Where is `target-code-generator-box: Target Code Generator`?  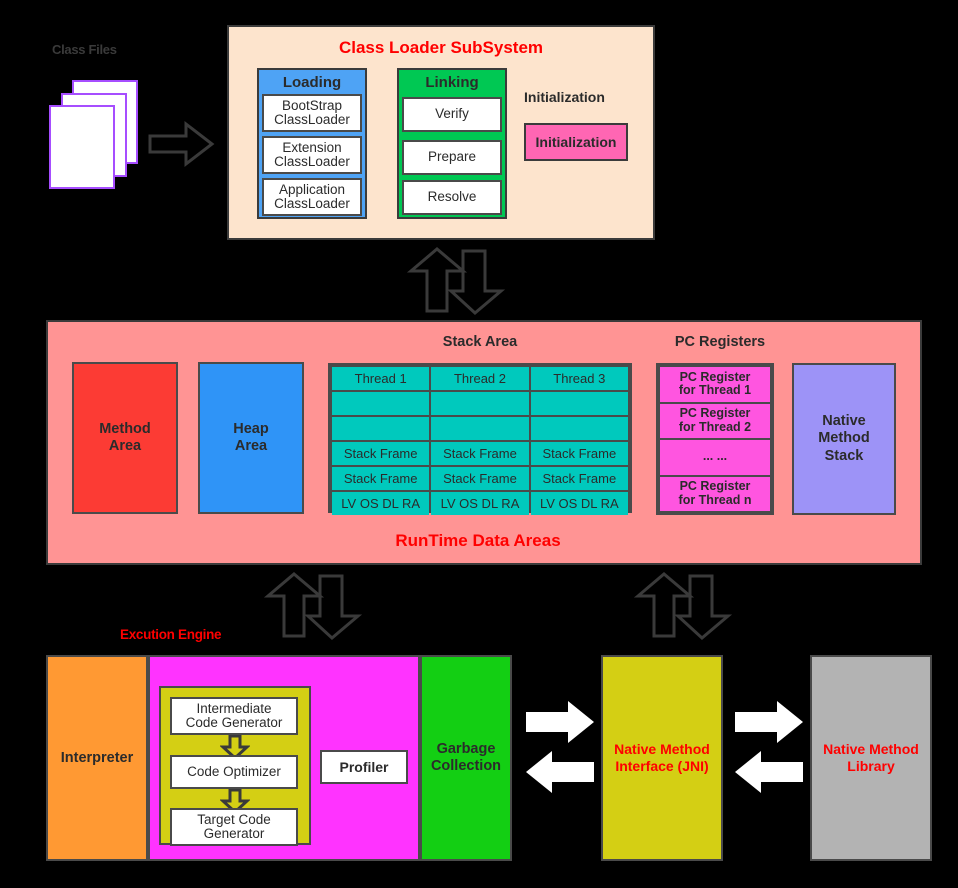 target-code-generator-box: Target Code Generator is located at coordinates (234, 827).